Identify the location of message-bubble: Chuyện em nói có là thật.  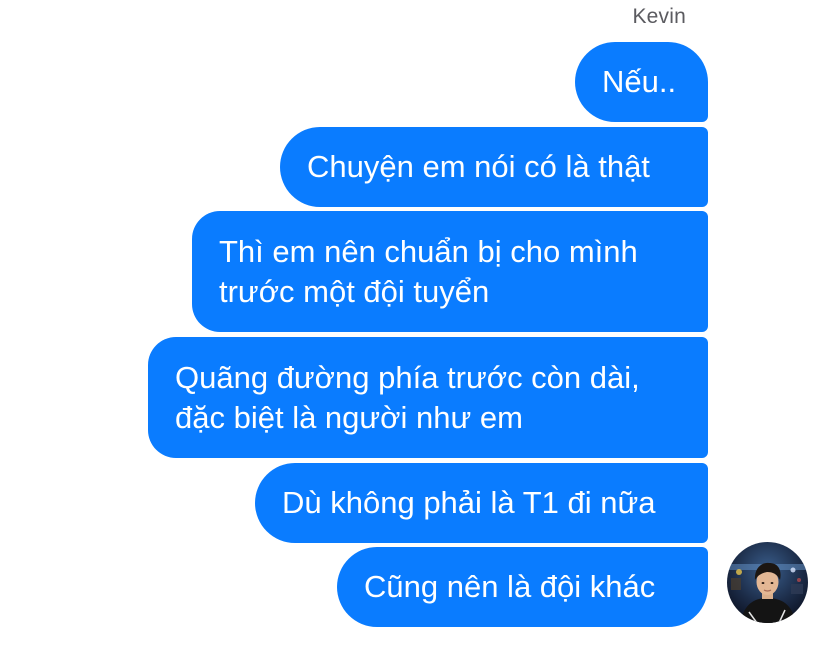
(494, 167).